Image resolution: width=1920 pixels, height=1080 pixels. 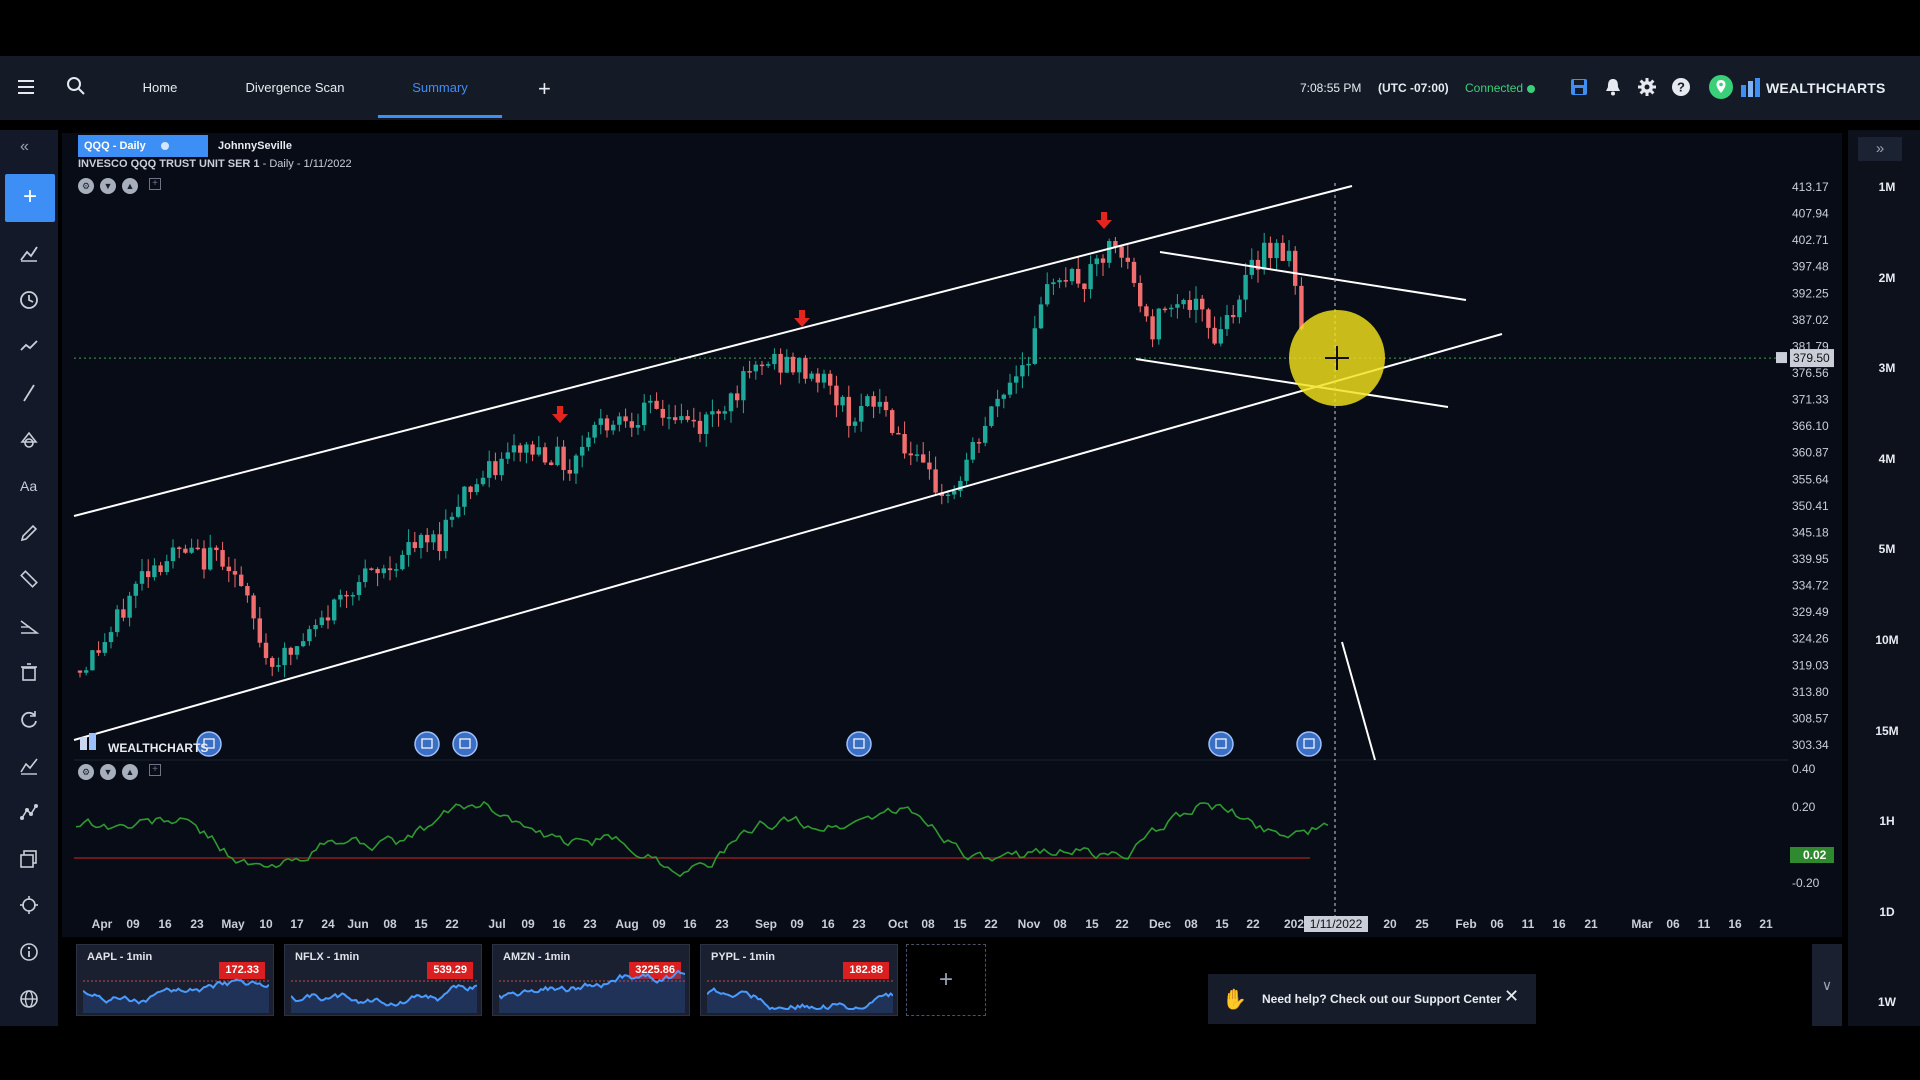 What do you see at coordinates (29, 346) in the screenshot?
I see `trend-icon` at bounding box center [29, 346].